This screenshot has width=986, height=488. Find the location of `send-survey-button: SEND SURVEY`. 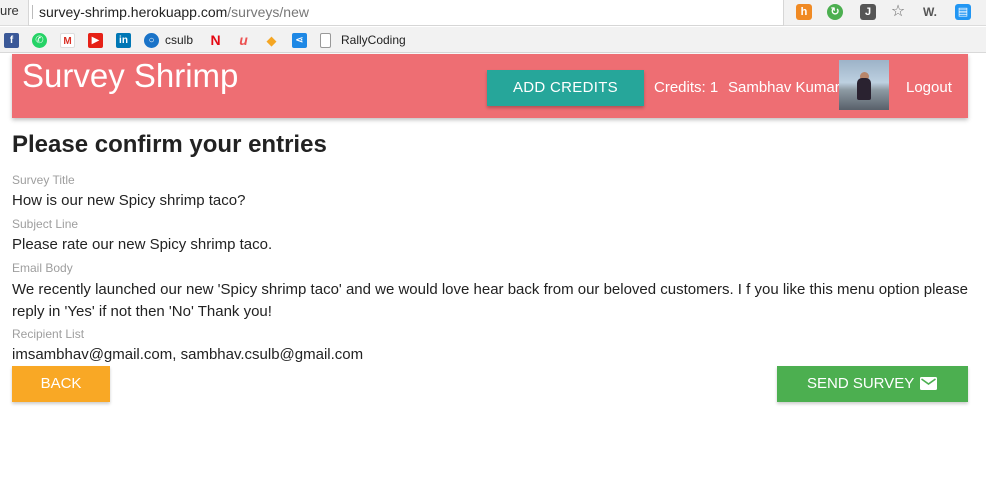

send-survey-button: SEND SURVEY is located at coordinates (872, 384).